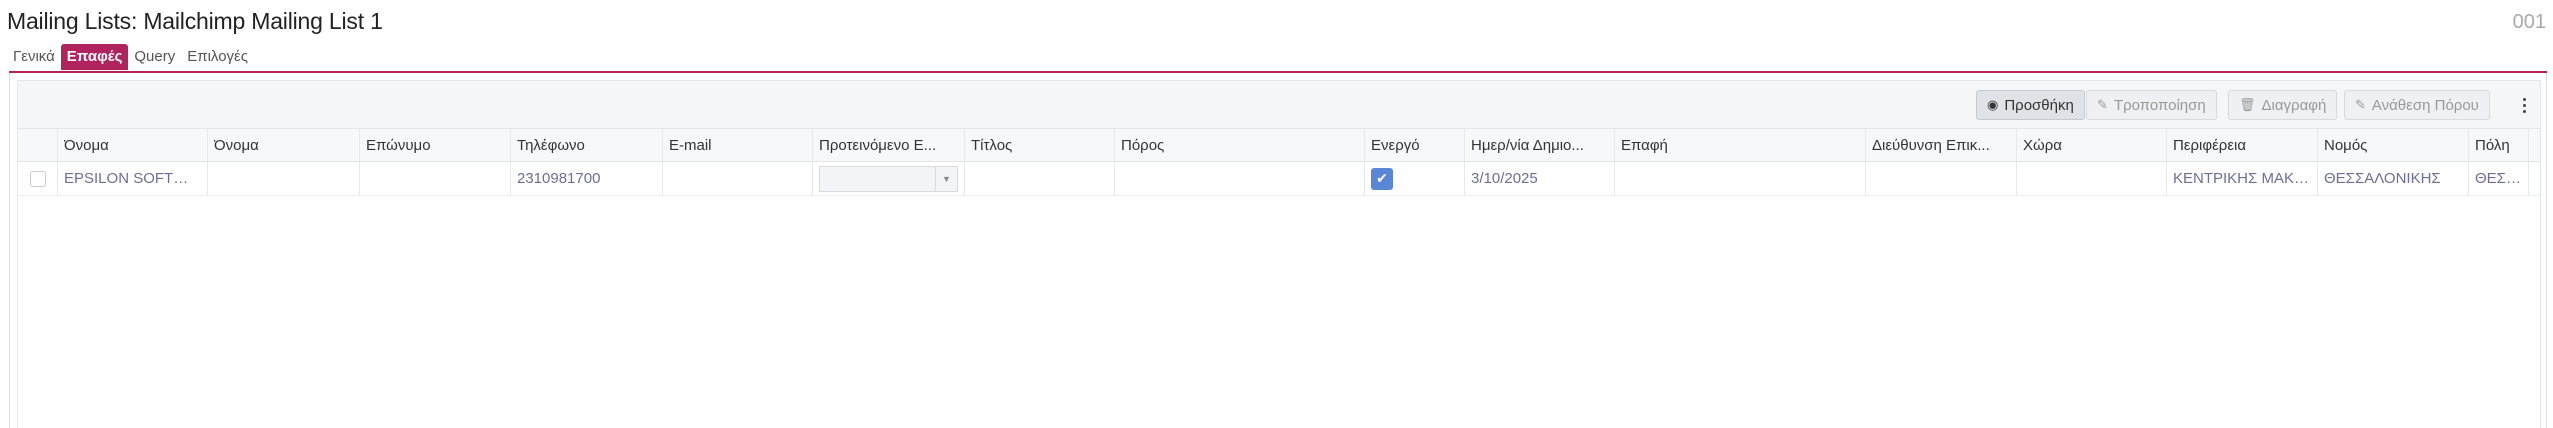  I want to click on column-header: Πόλη, so click(2499, 145).